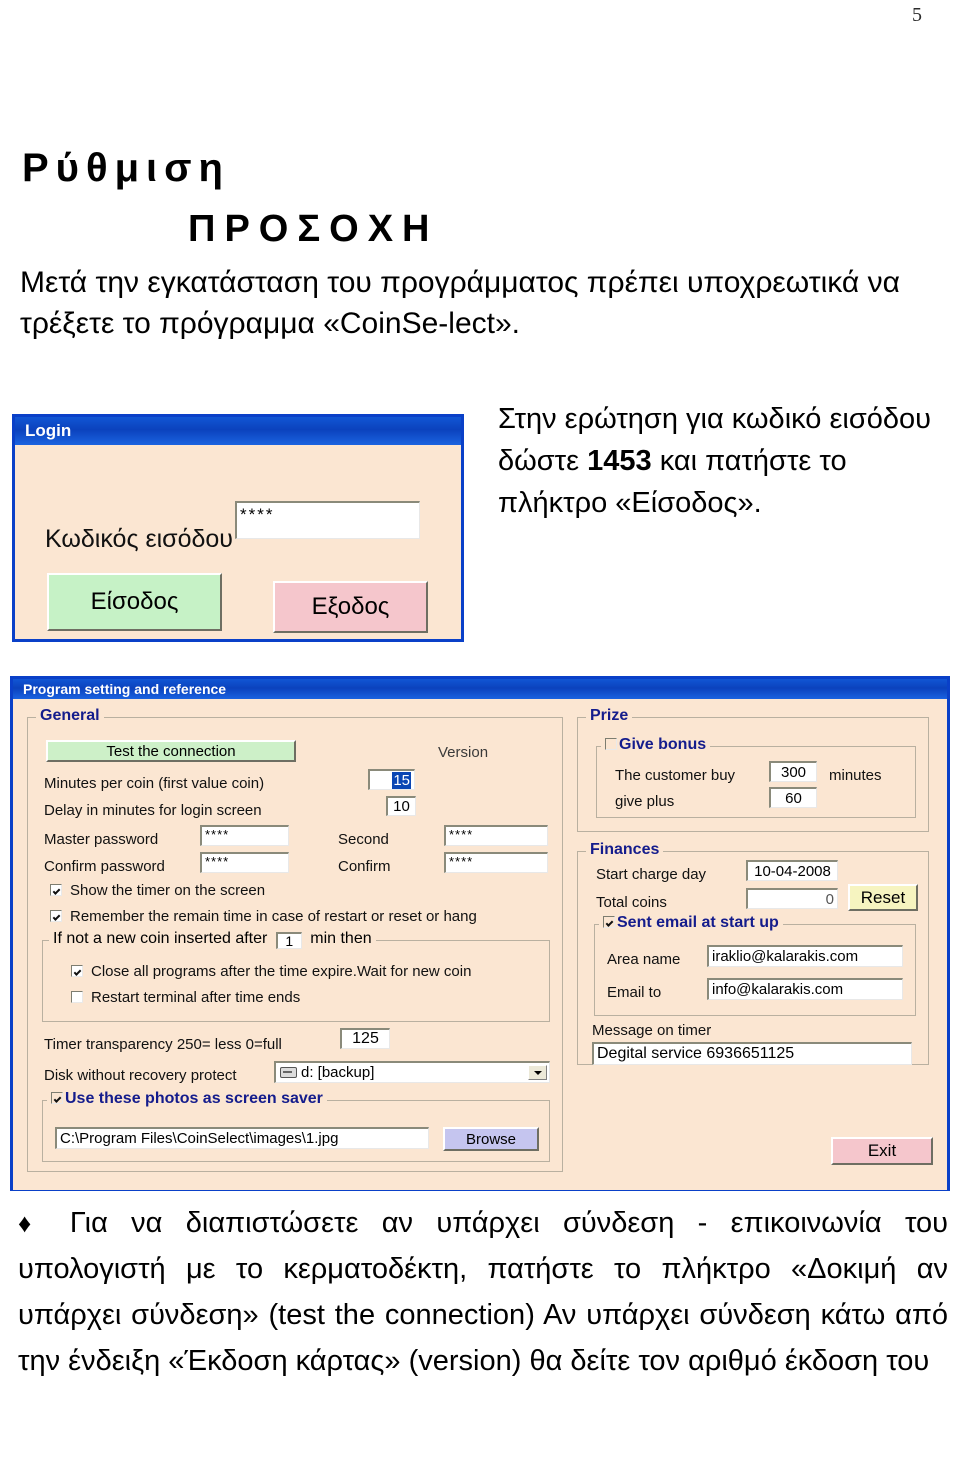  What do you see at coordinates (855, 775) in the screenshot?
I see `minutes-unit-label: minutes` at bounding box center [855, 775].